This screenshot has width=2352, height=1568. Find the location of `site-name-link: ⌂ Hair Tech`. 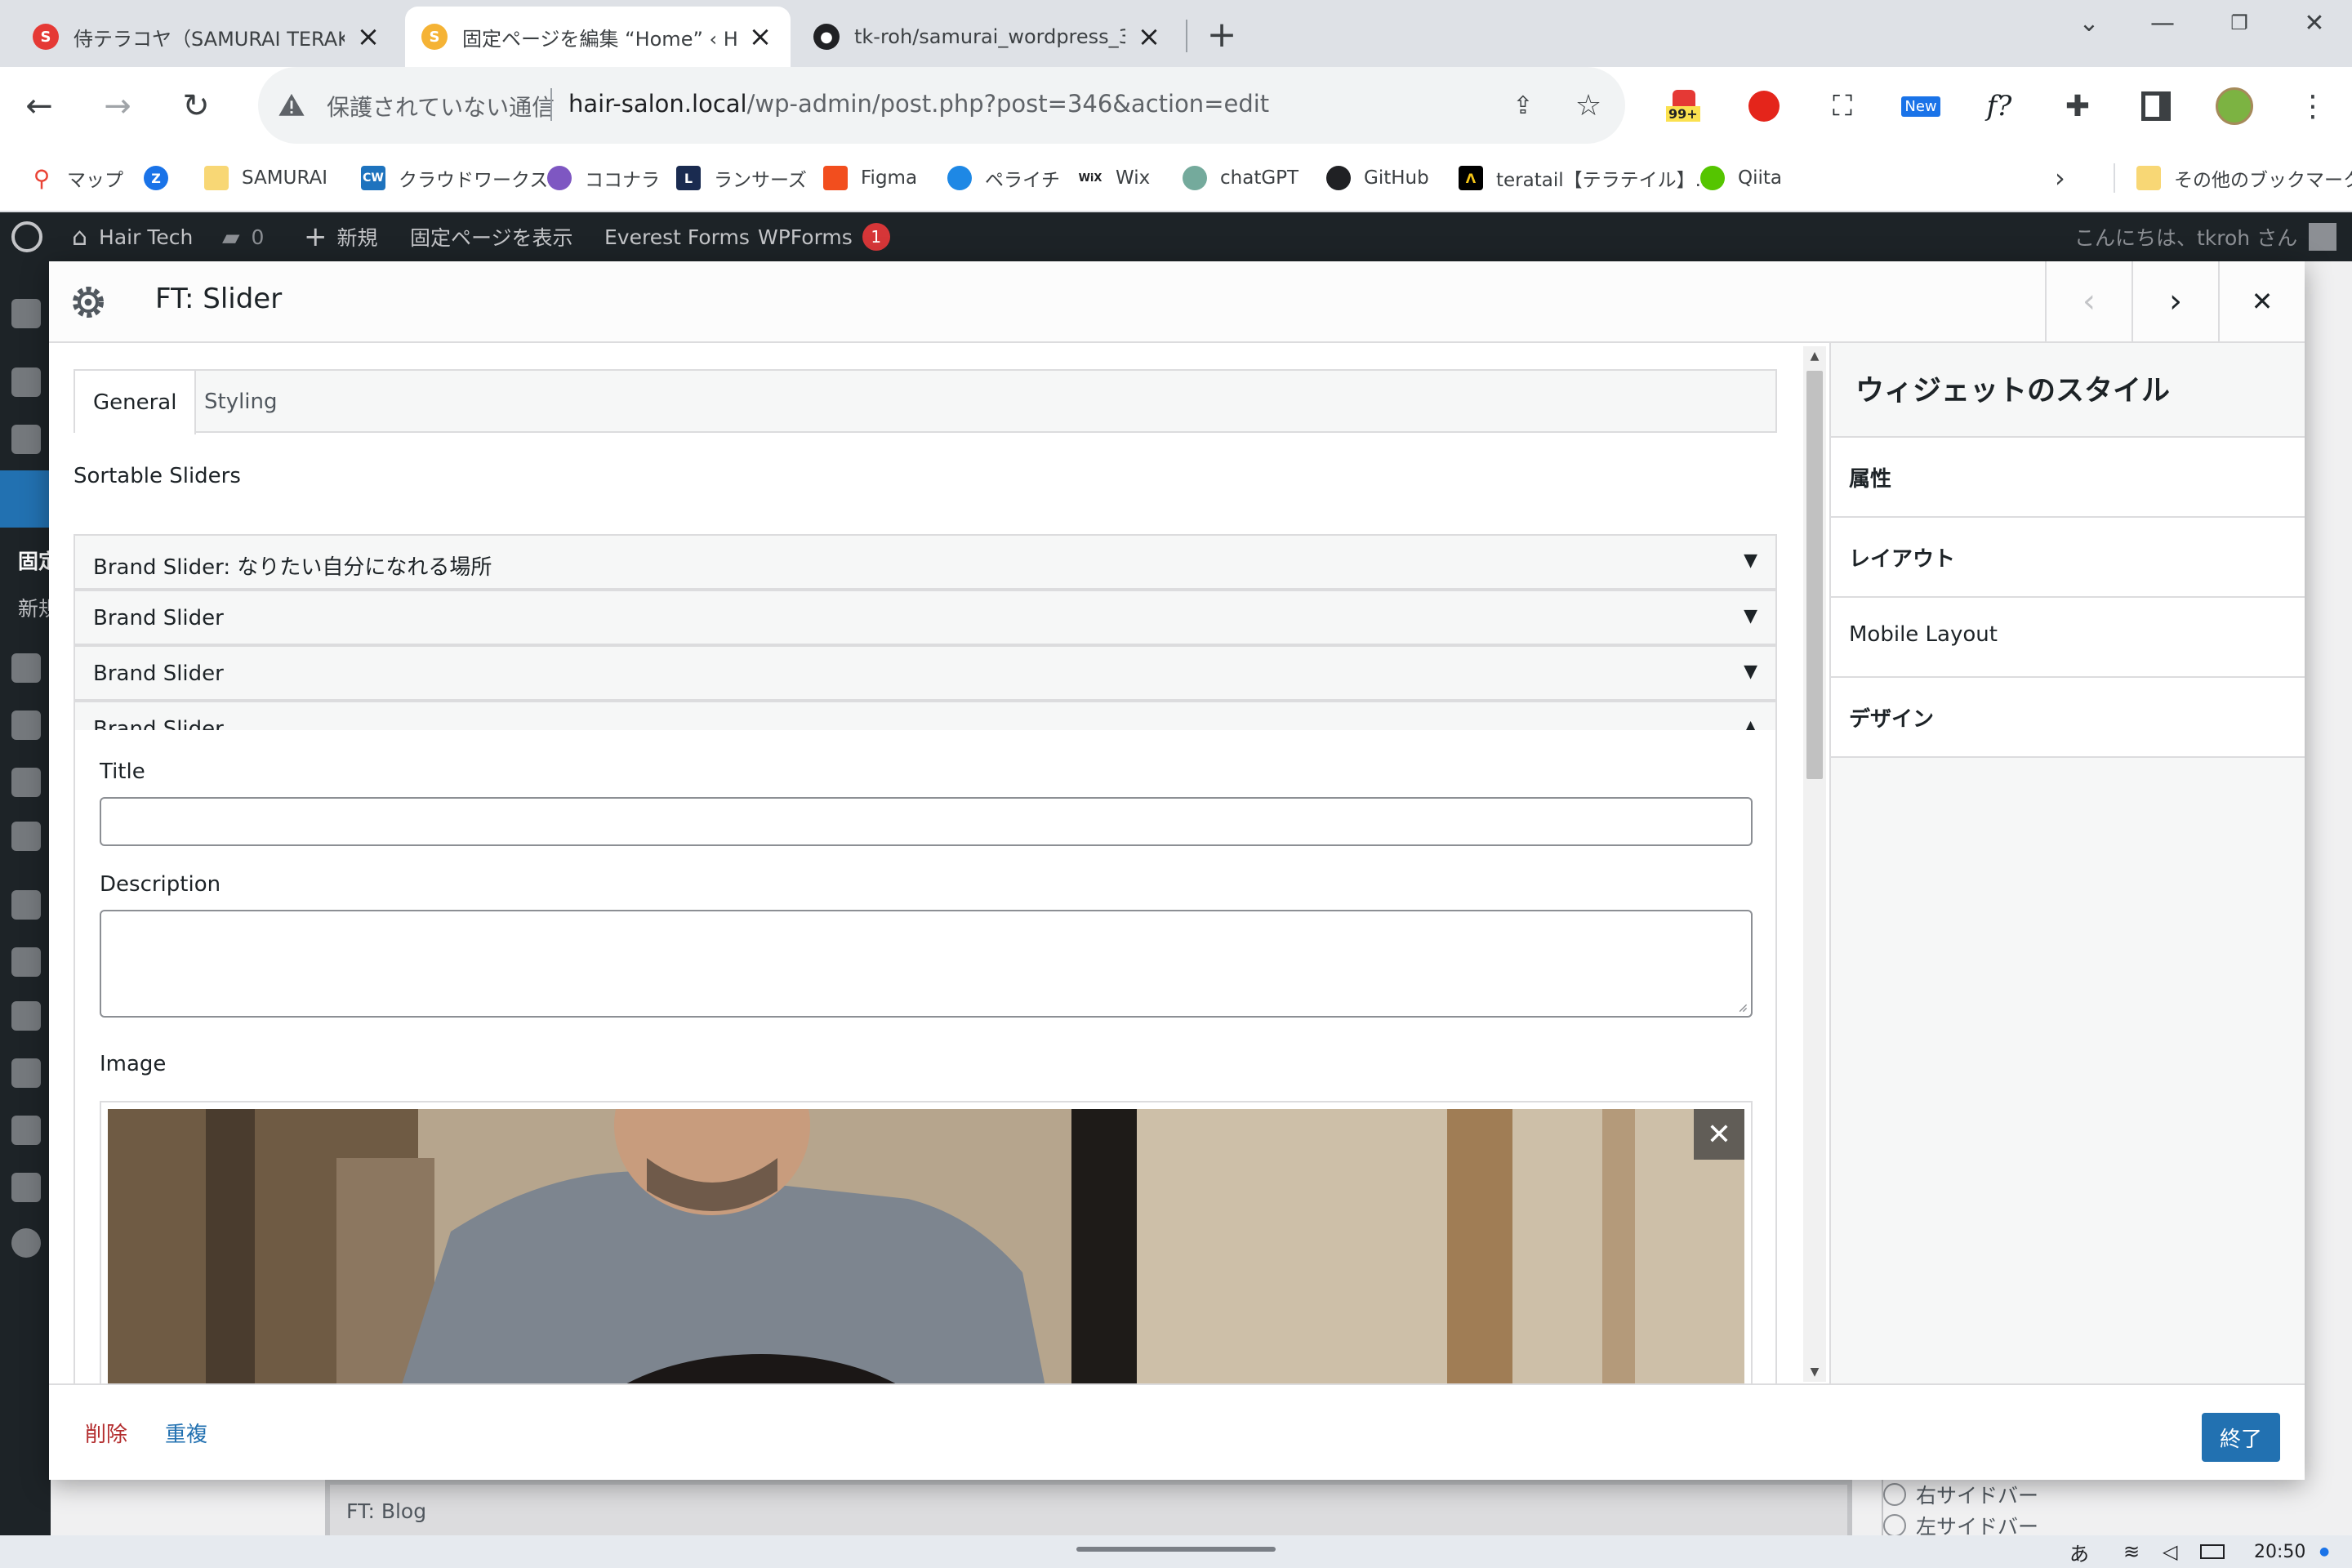

site-name-link: ⌂ Hair Tech is located at coordinates (132, 236).